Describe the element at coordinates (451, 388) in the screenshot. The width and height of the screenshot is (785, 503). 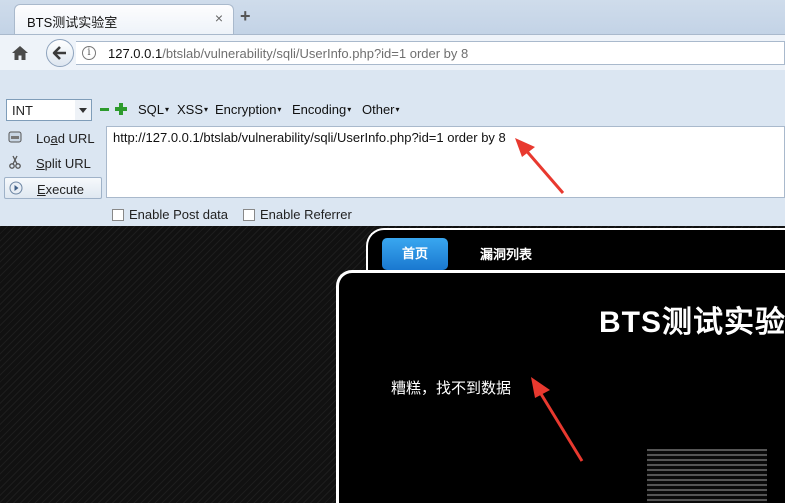
I see `error-message: 糟糕，找不到数据` at that location.